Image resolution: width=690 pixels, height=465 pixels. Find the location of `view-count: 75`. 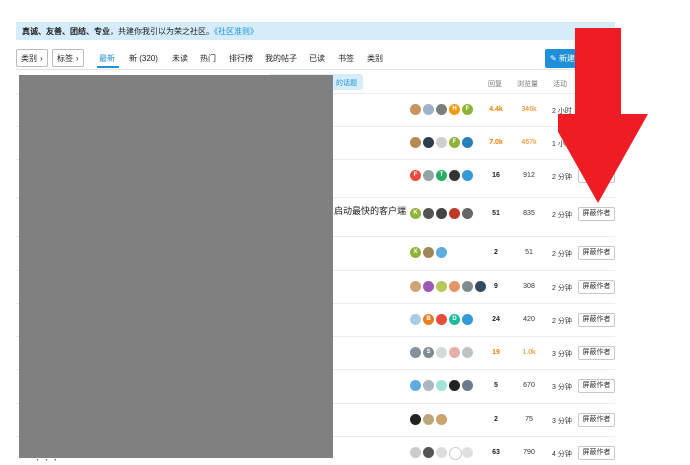

view-count: 75 is located at coordinates (529, 419).